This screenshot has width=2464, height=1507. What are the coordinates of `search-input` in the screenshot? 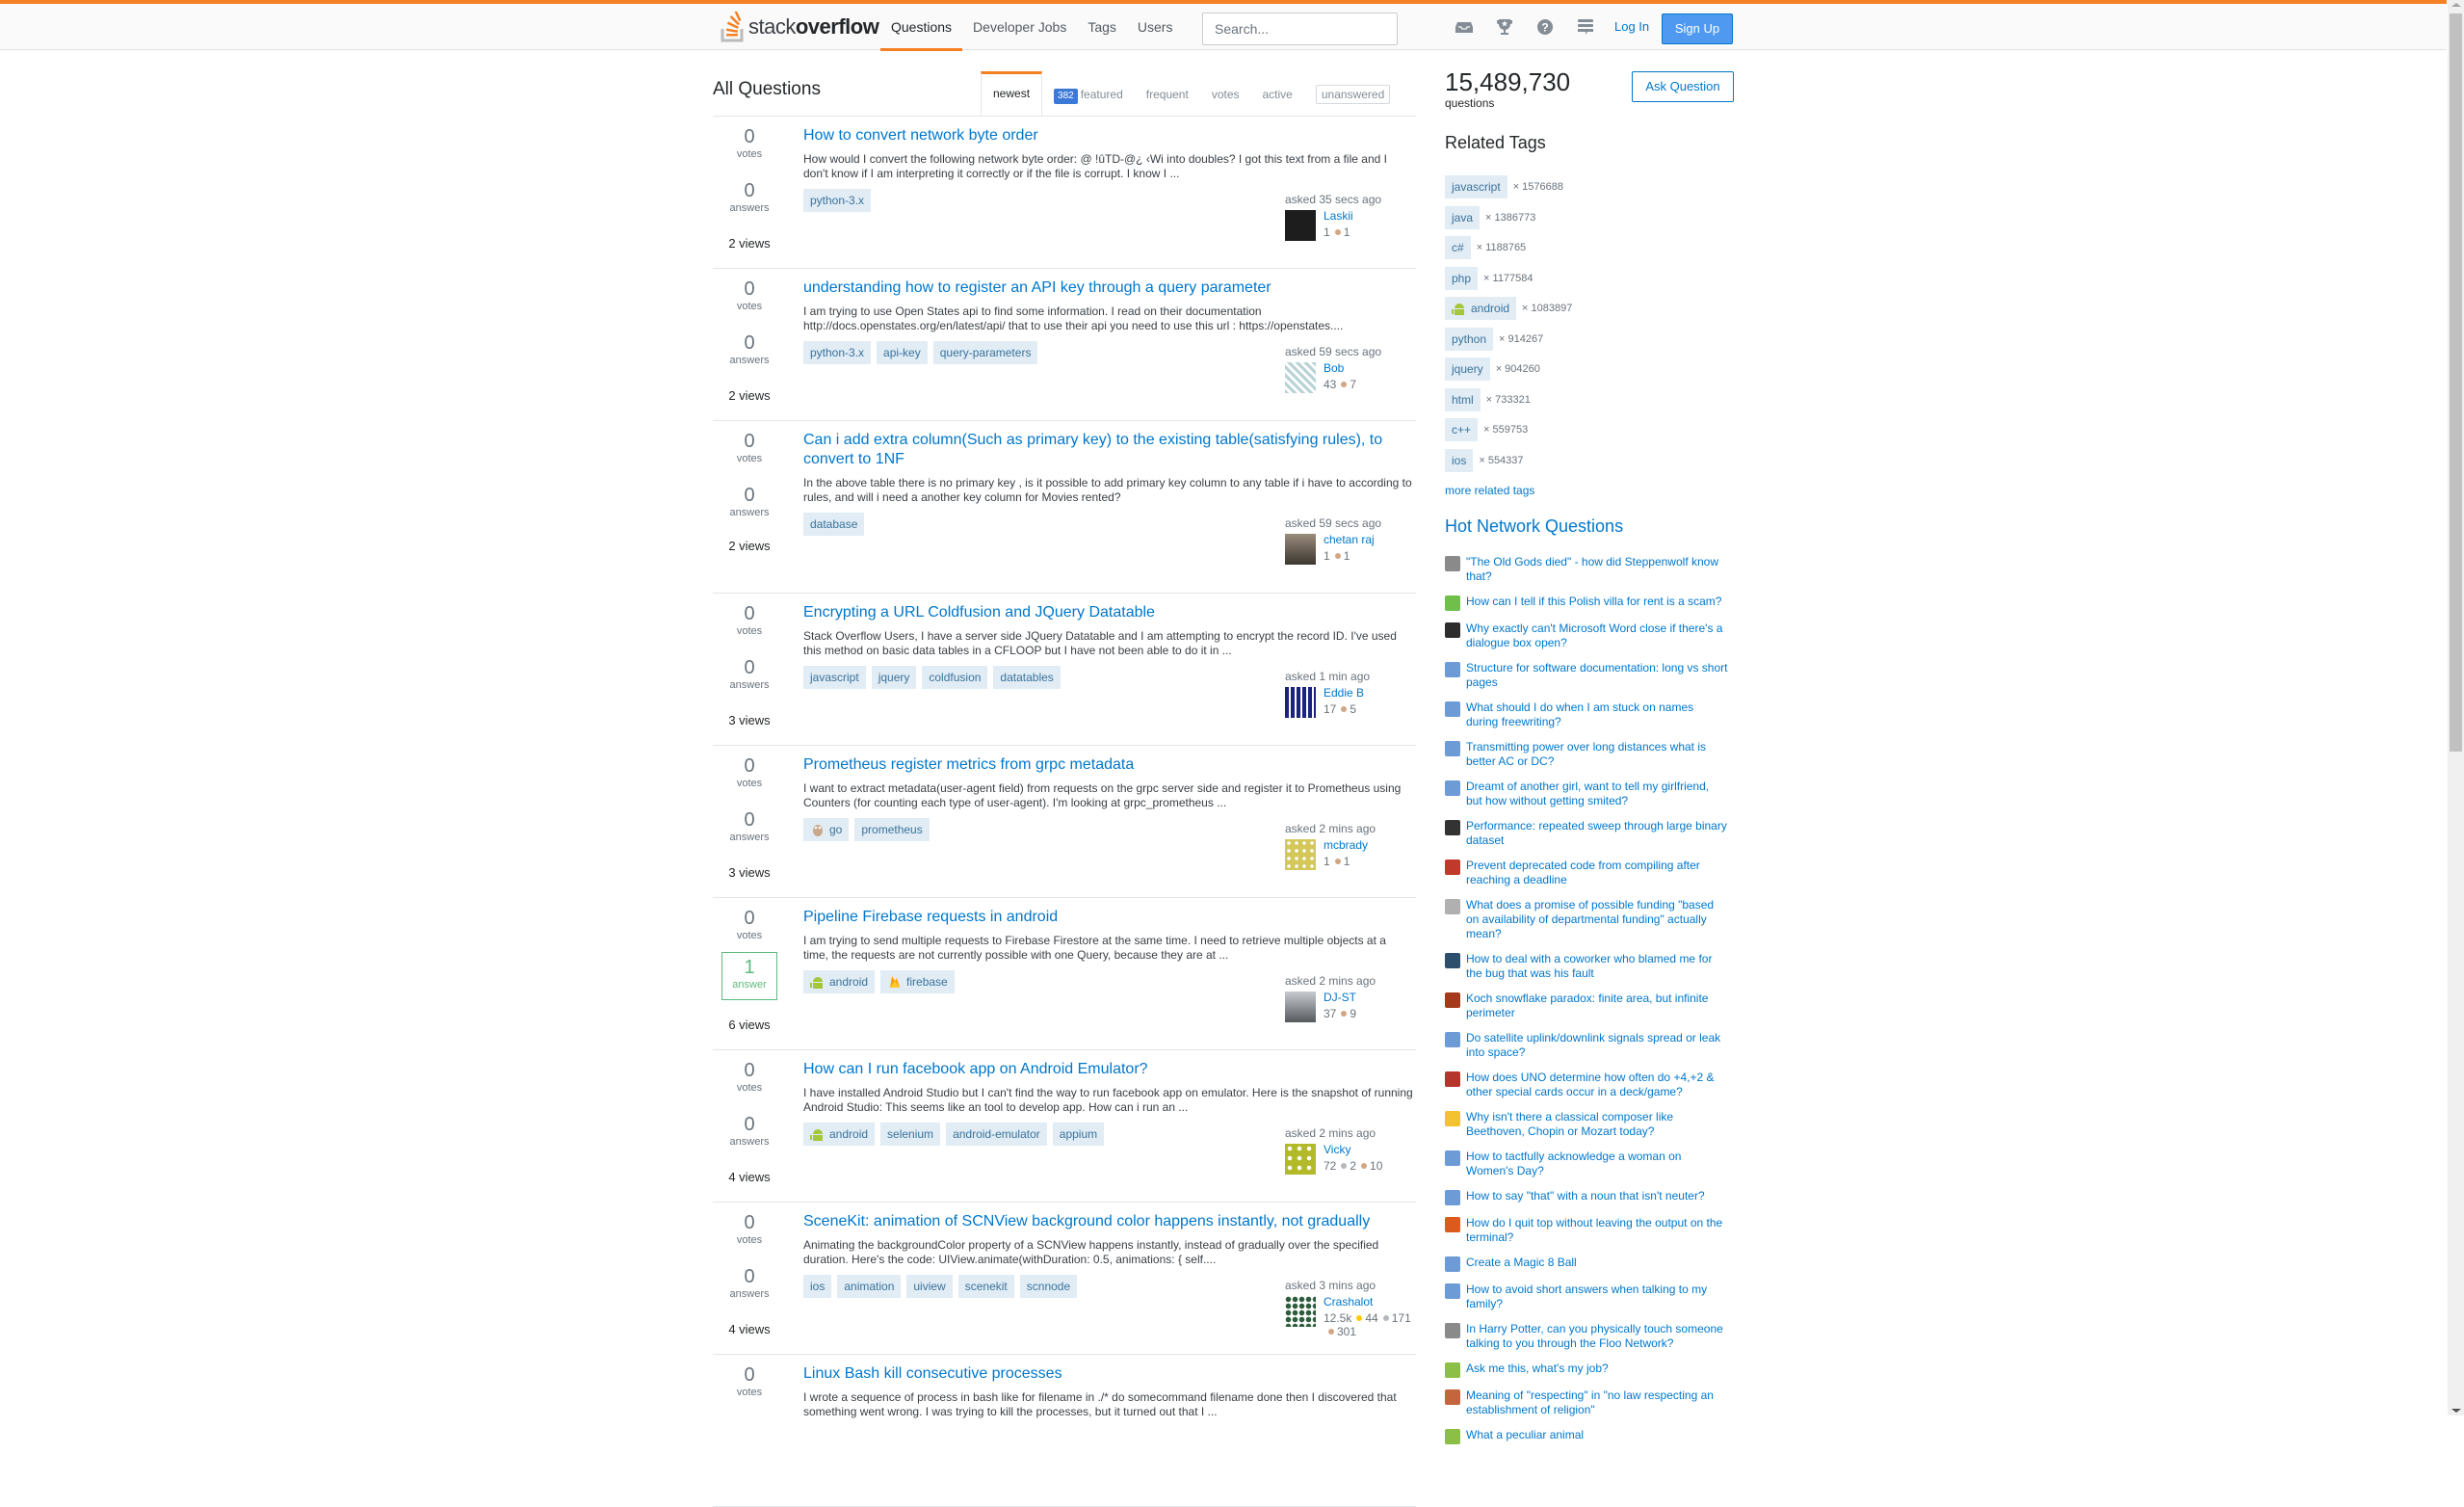 It's located at (1300, 29).